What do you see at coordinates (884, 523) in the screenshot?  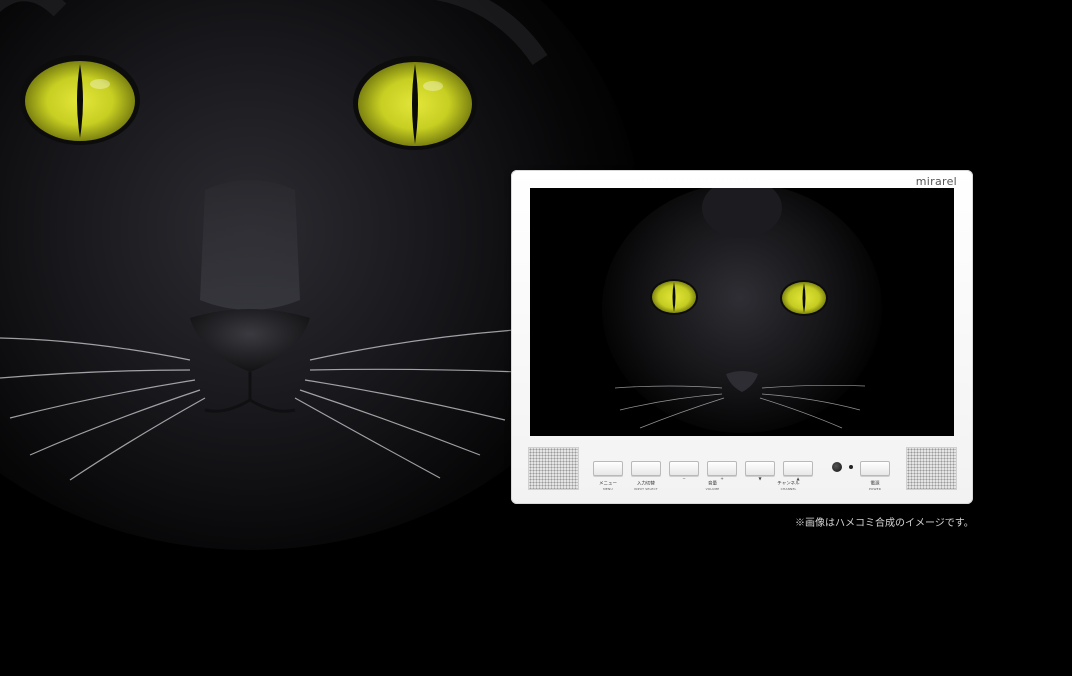 I see `disclaimer-caption: ※画像はハメコミ合成のイメージです。` at bounding box center [884, 523].